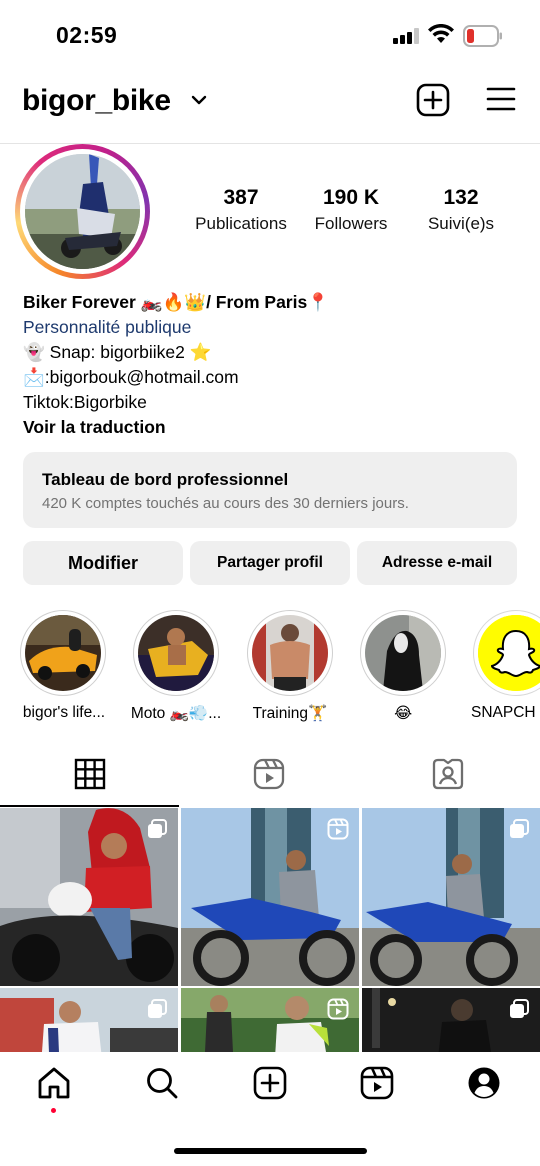 This screenshot has height=1166, width=540. I want to click on stat-followers-value: 190 K, so click(351, 197).